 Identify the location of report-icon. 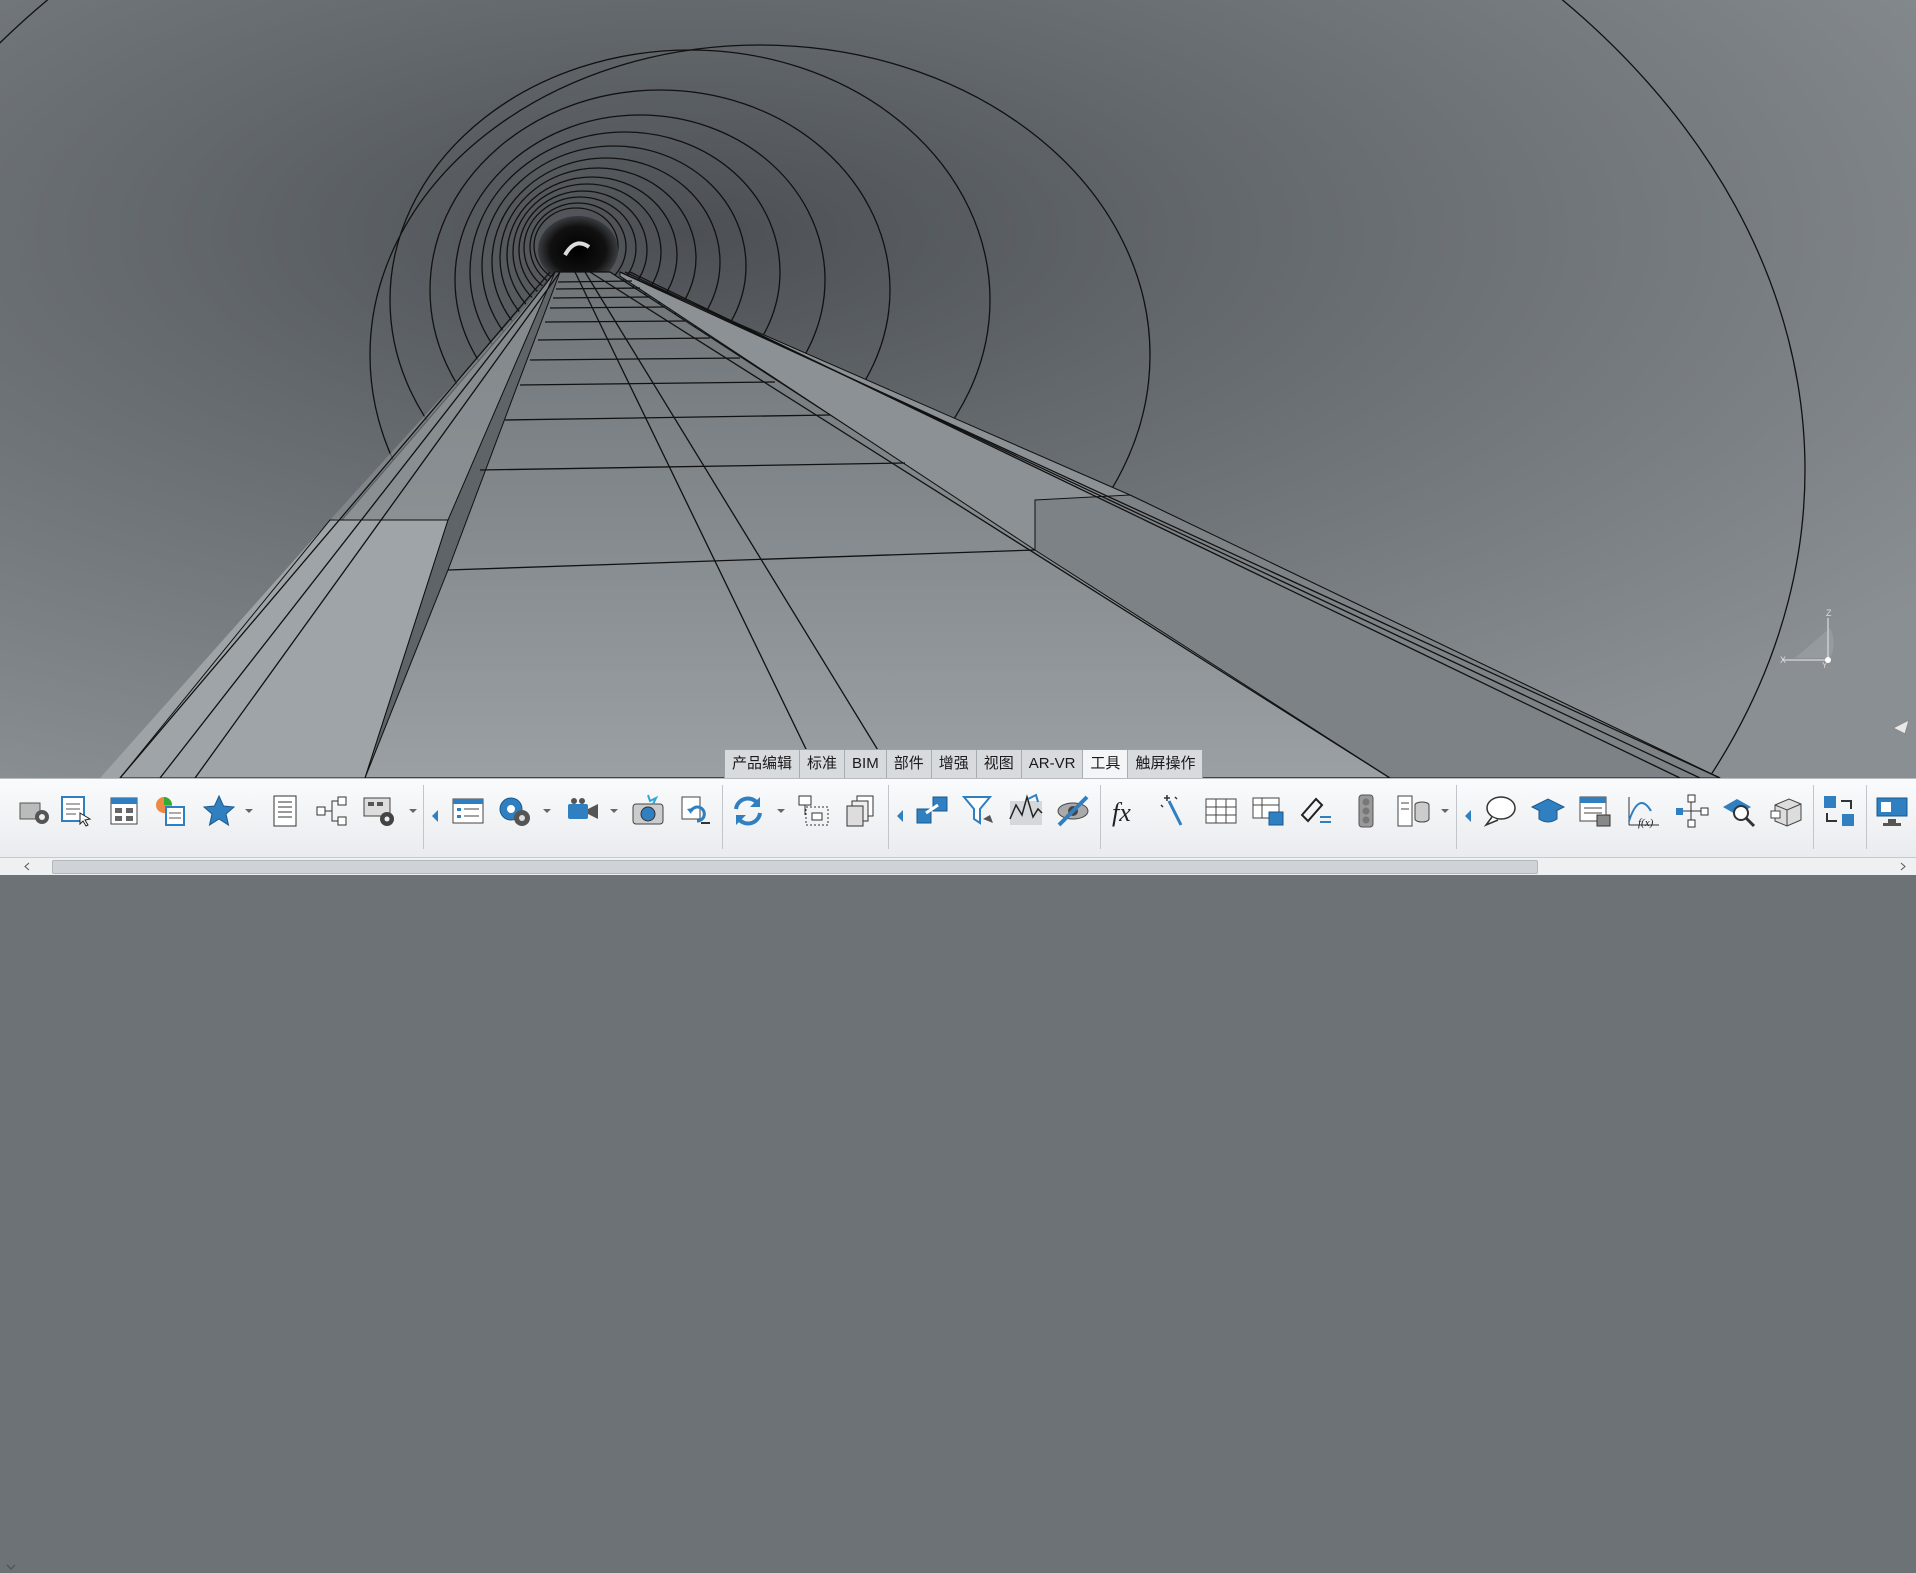
(1595, 811).